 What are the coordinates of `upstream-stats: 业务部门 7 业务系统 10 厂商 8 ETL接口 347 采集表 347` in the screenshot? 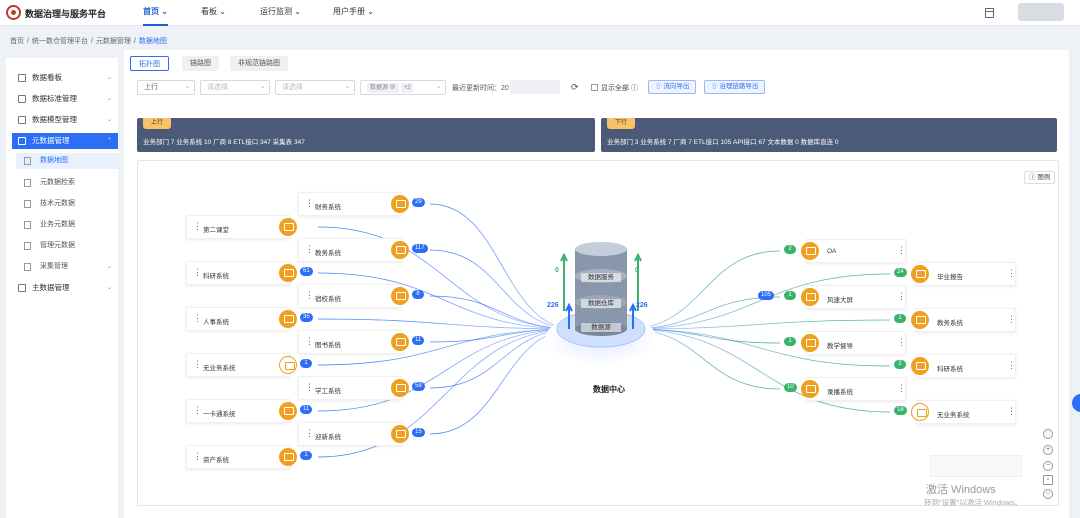 It's located at (224, 142).